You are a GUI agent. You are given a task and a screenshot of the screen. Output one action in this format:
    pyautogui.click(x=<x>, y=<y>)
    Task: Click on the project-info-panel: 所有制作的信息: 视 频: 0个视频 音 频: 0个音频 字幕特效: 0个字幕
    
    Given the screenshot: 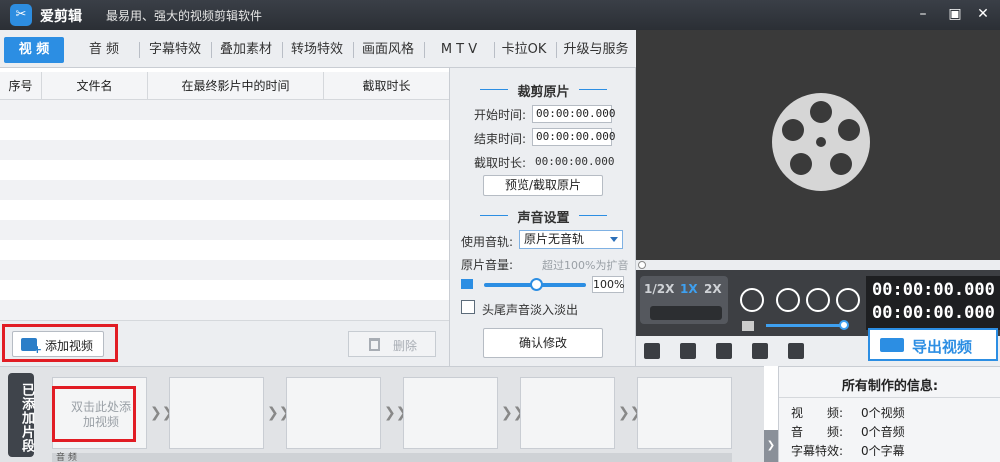 What is the action you would take?
    pyautogui.click(x=889, y=414)
    